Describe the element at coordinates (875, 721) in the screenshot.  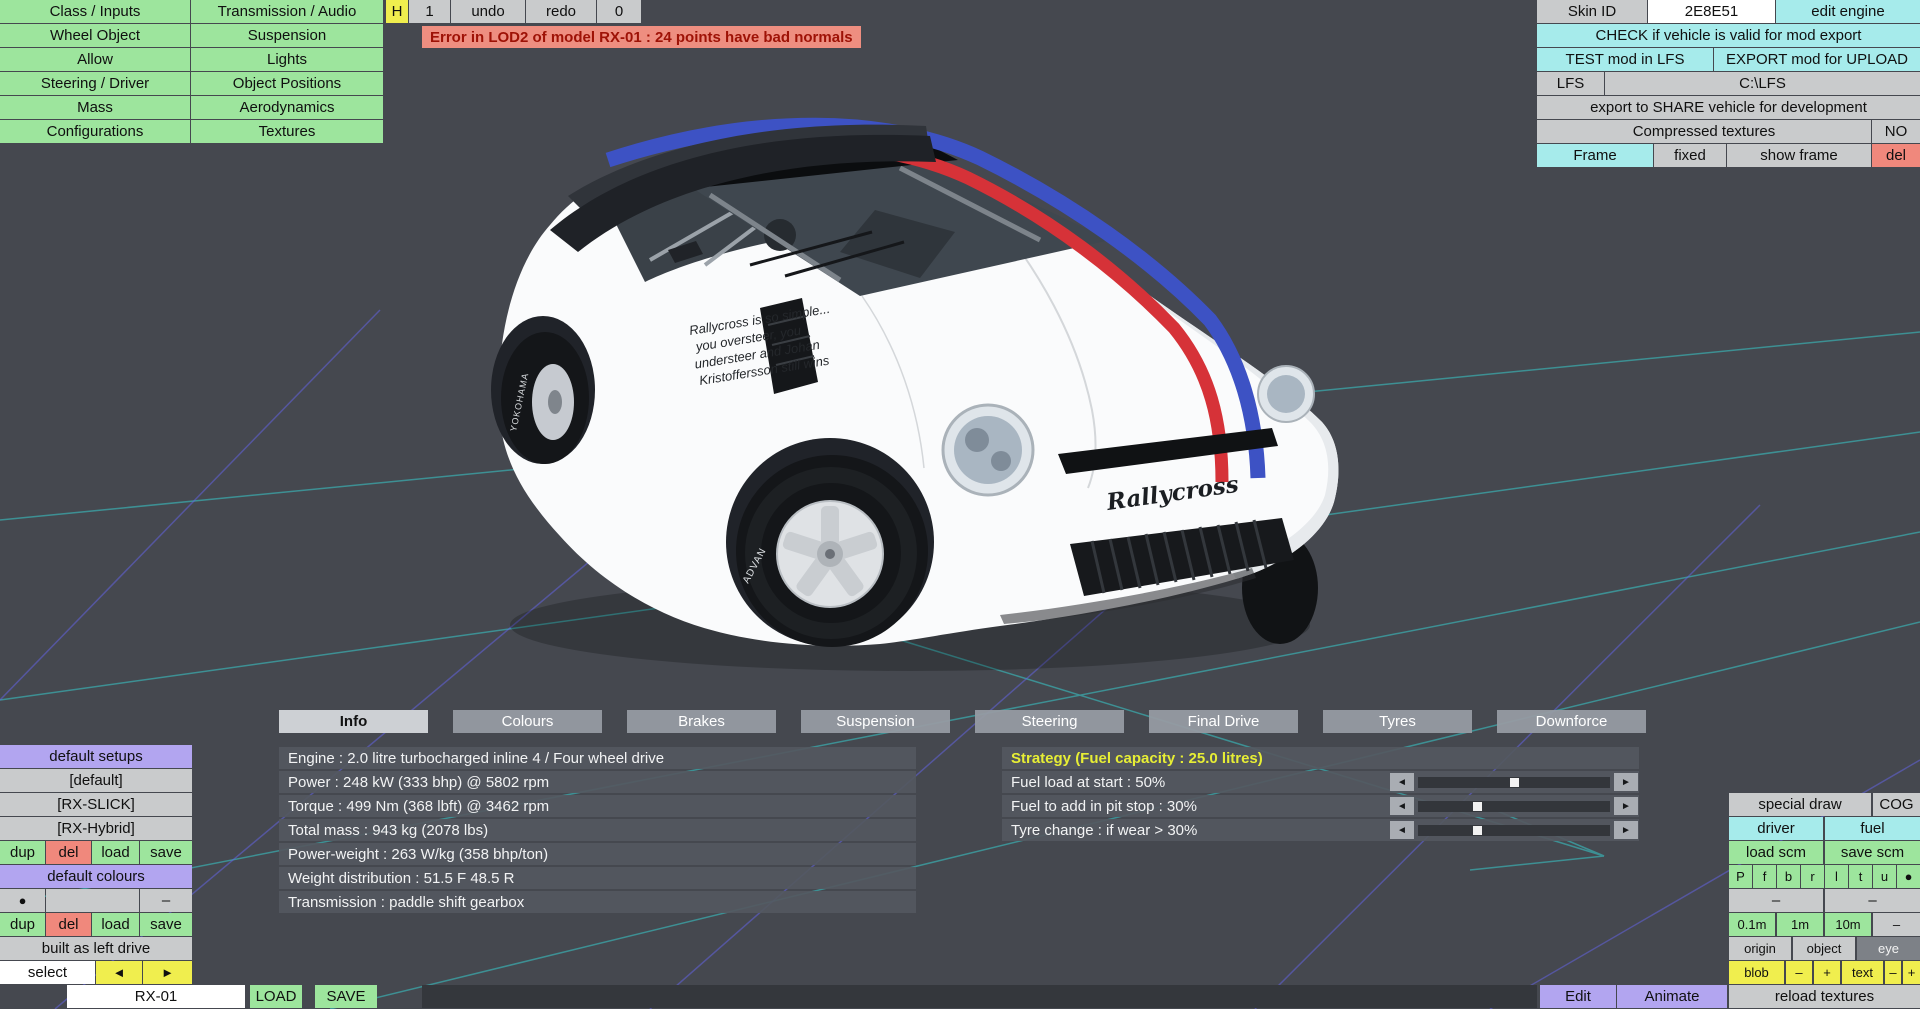
I see `tab-suspension: Suspension` at that location.